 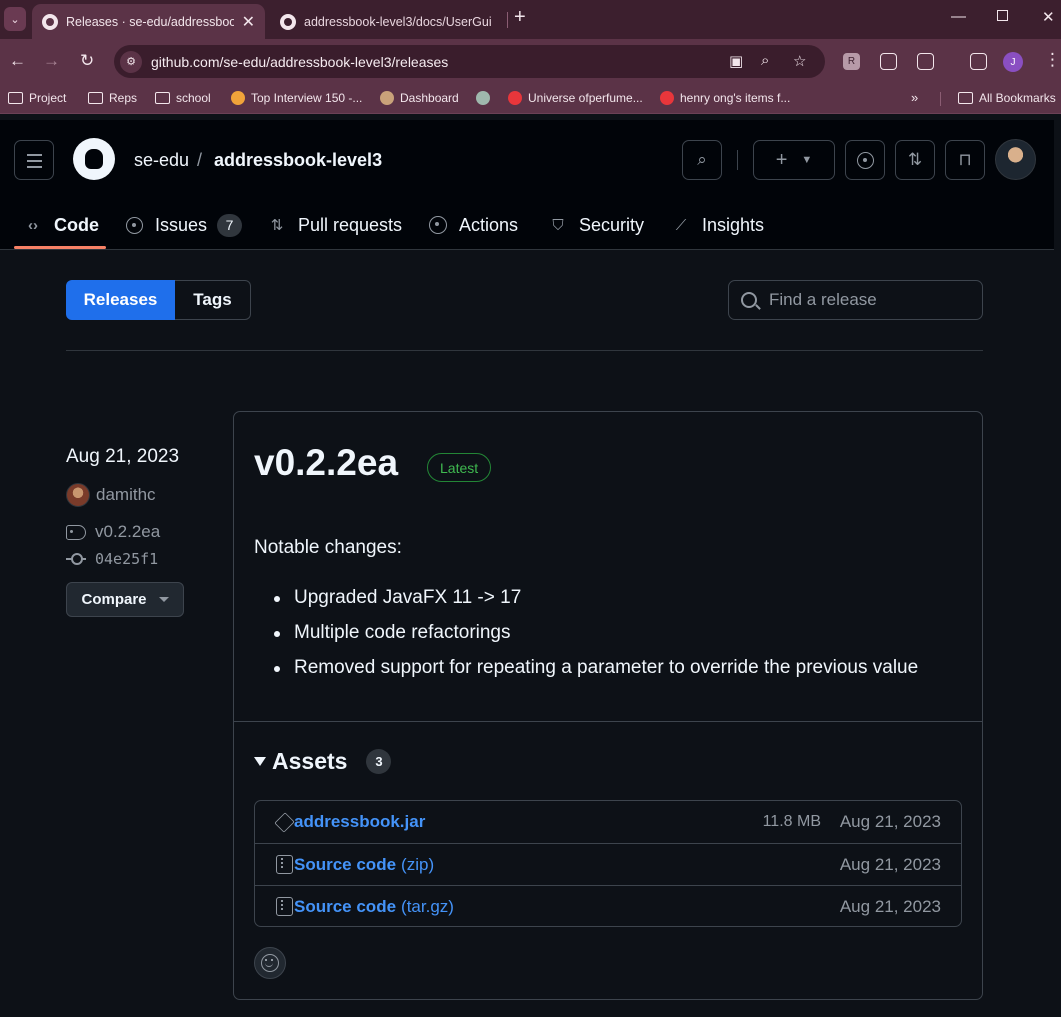 I want to click on create-new-button: + ▼, so click(x=794, y=160).